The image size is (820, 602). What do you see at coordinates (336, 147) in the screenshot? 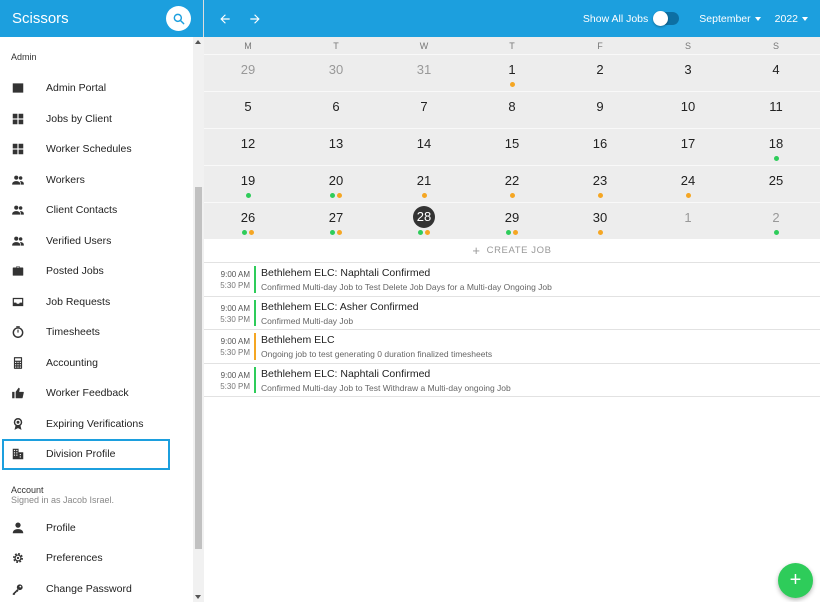
I see `calendar-day: 13` at bounding box center [336, 147].